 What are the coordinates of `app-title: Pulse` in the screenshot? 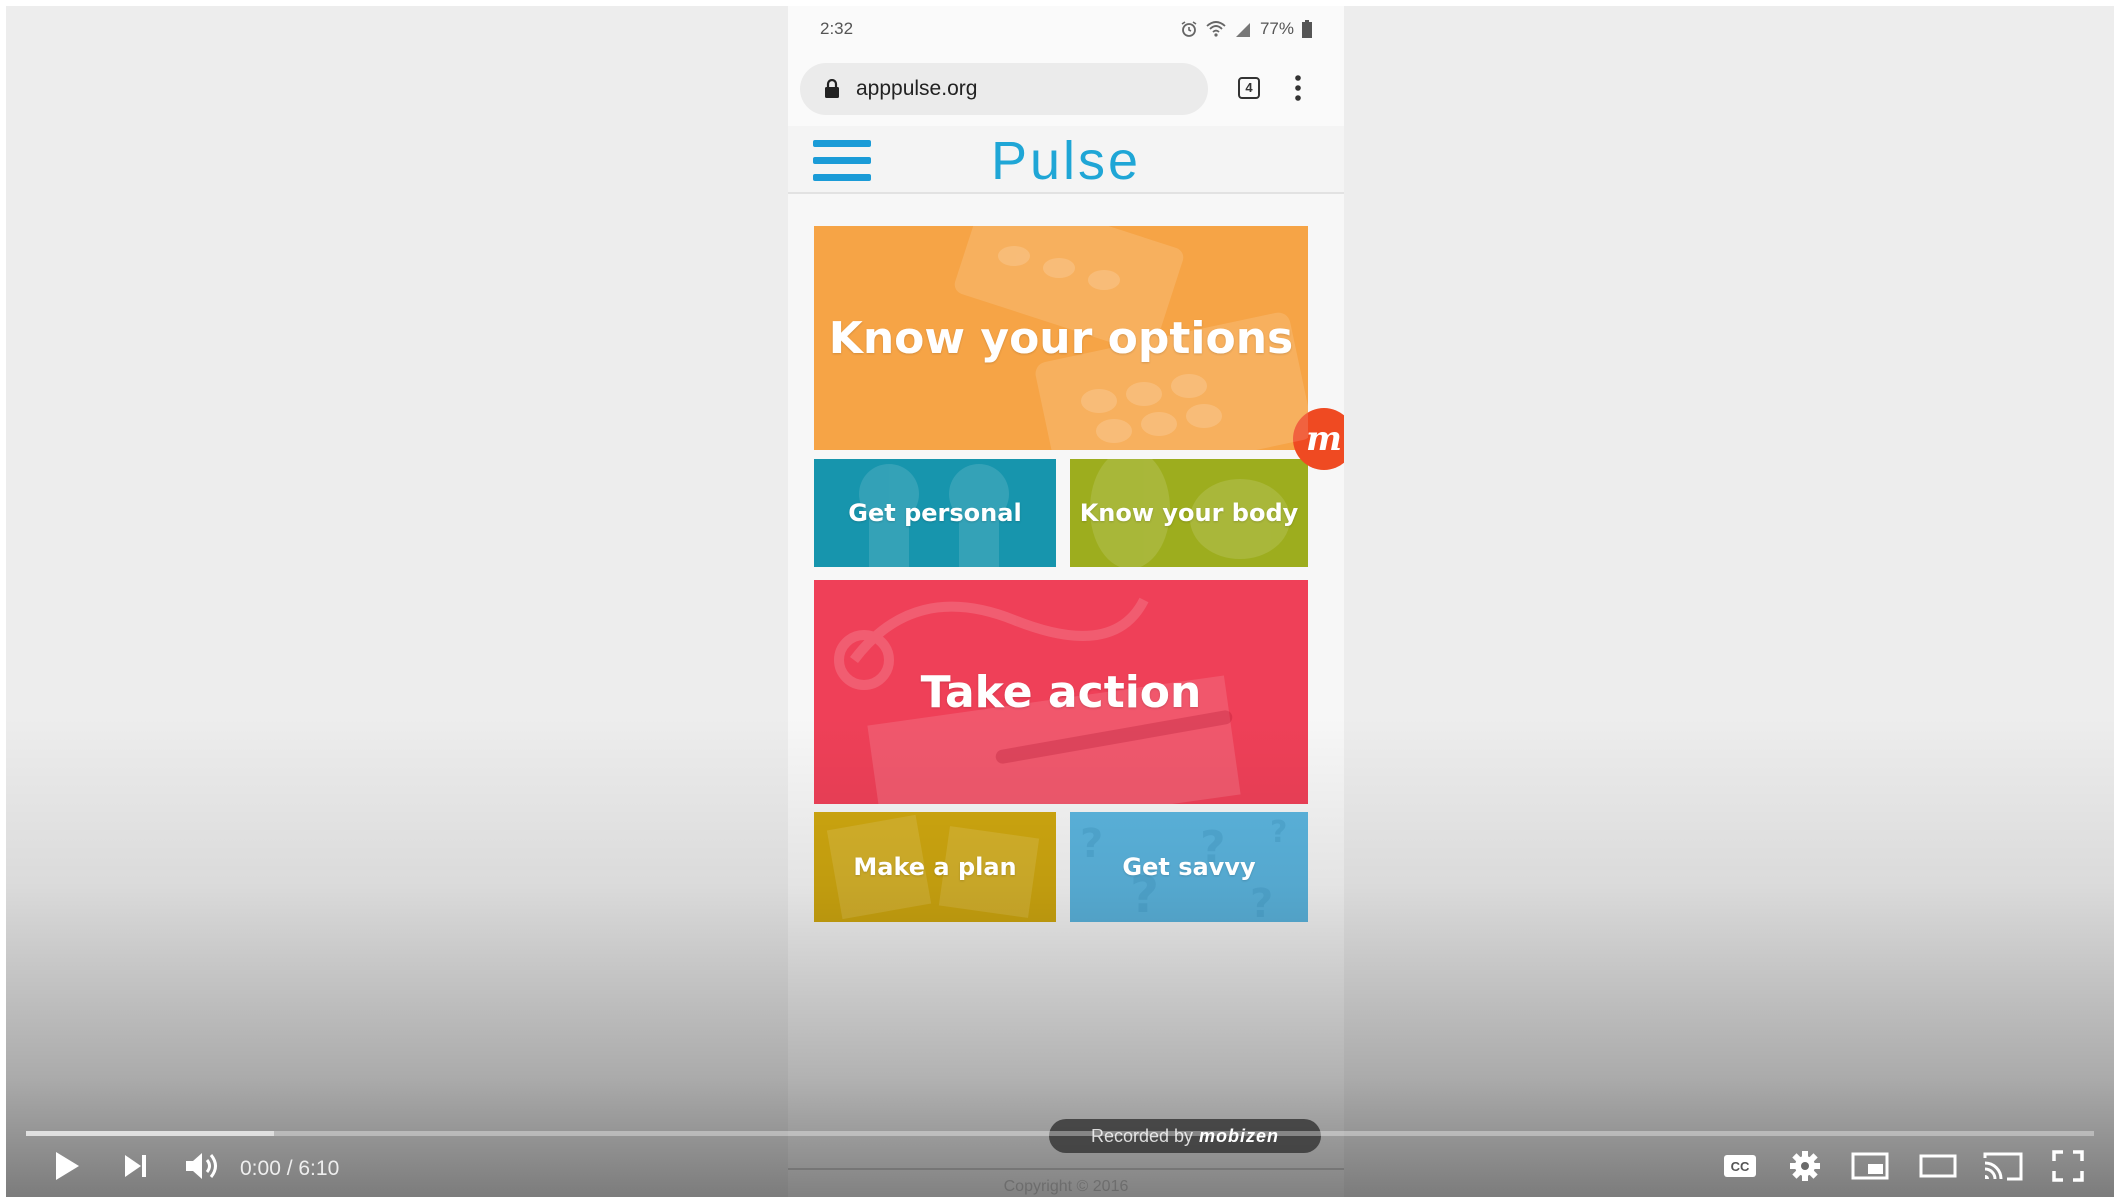 It's located at (1066, 161).